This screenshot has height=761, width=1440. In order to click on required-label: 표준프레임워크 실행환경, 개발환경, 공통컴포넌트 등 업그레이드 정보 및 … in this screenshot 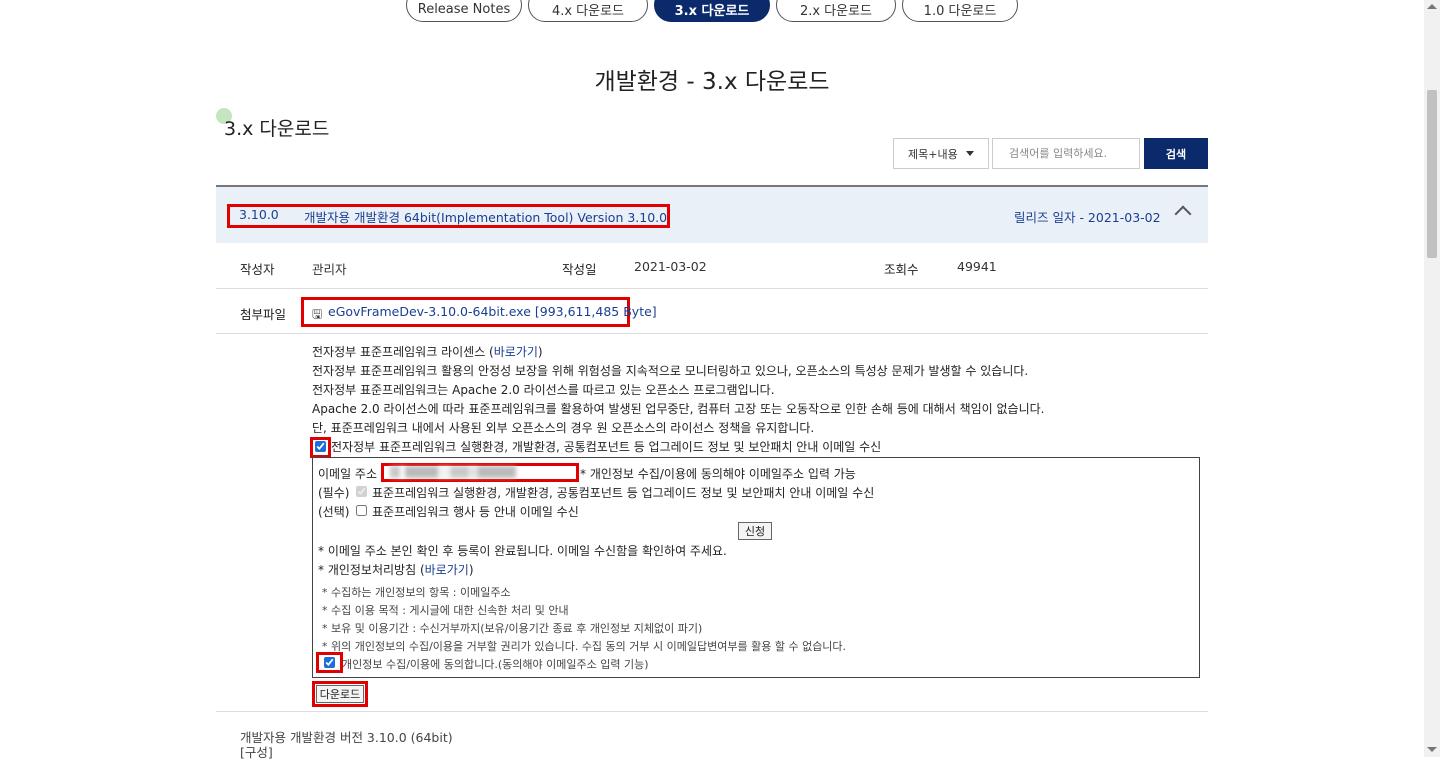, I will do `click(623, 493)`.